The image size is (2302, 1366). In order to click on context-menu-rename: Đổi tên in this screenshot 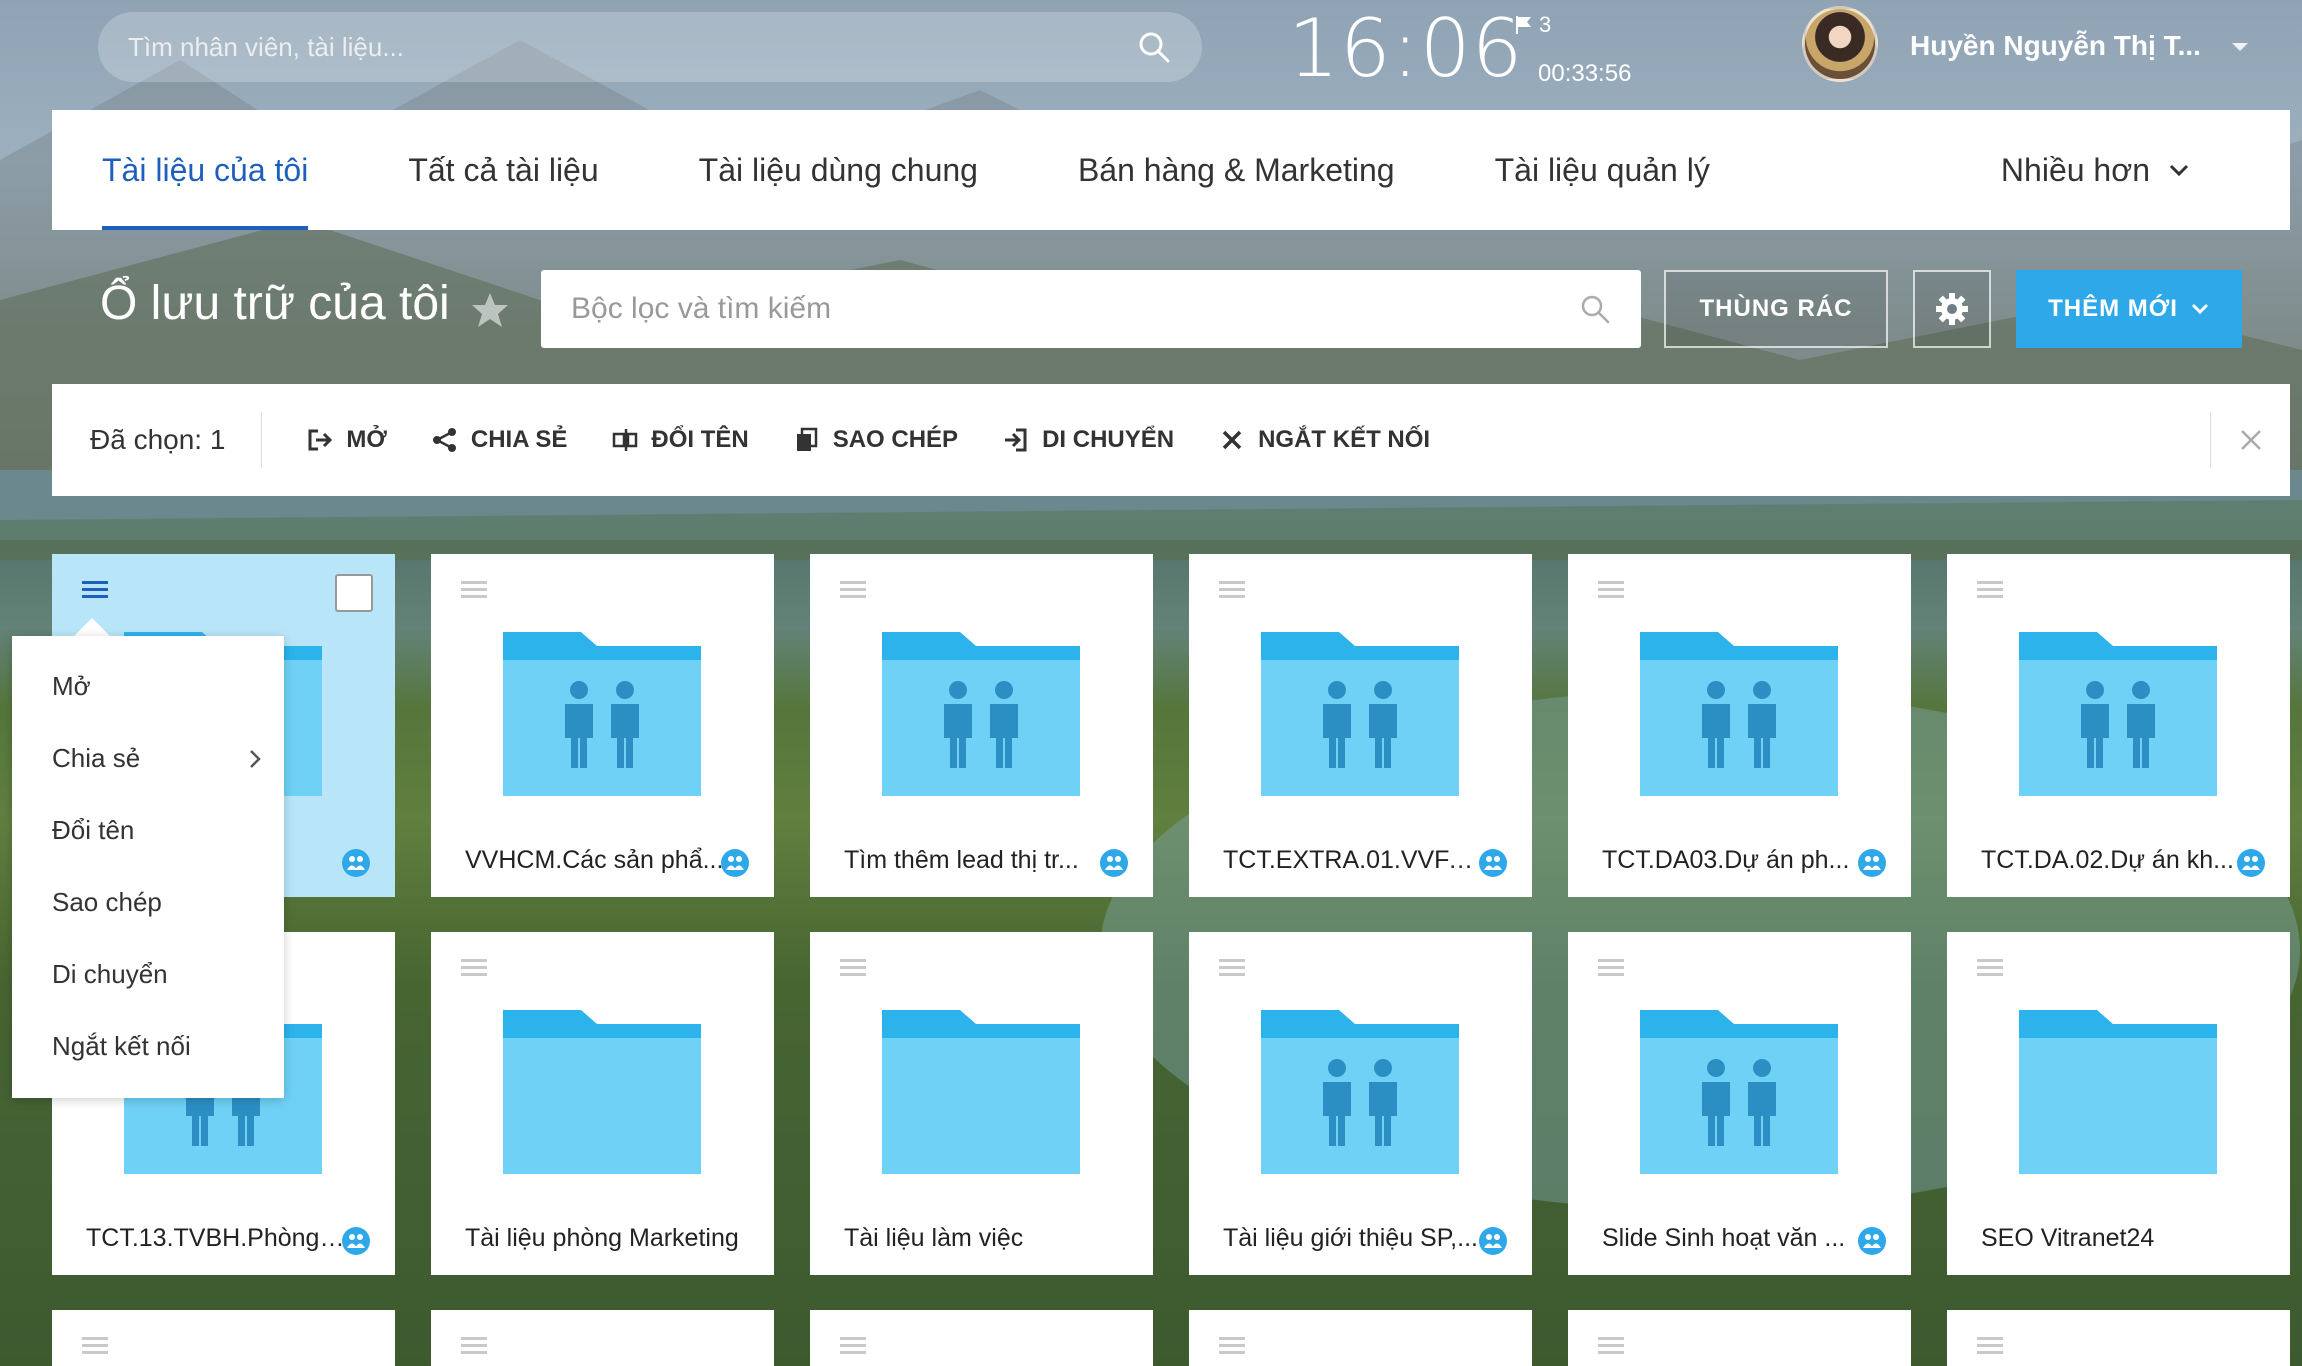, I will do `click(148, 830)`.